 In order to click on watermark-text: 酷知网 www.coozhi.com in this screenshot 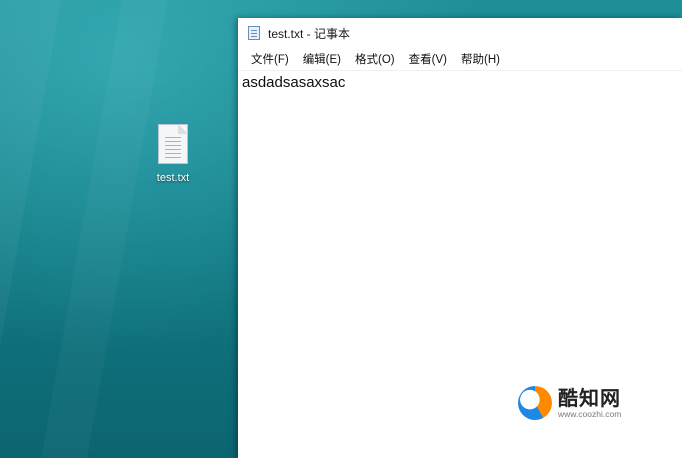, I will do `click(589, 403)`.